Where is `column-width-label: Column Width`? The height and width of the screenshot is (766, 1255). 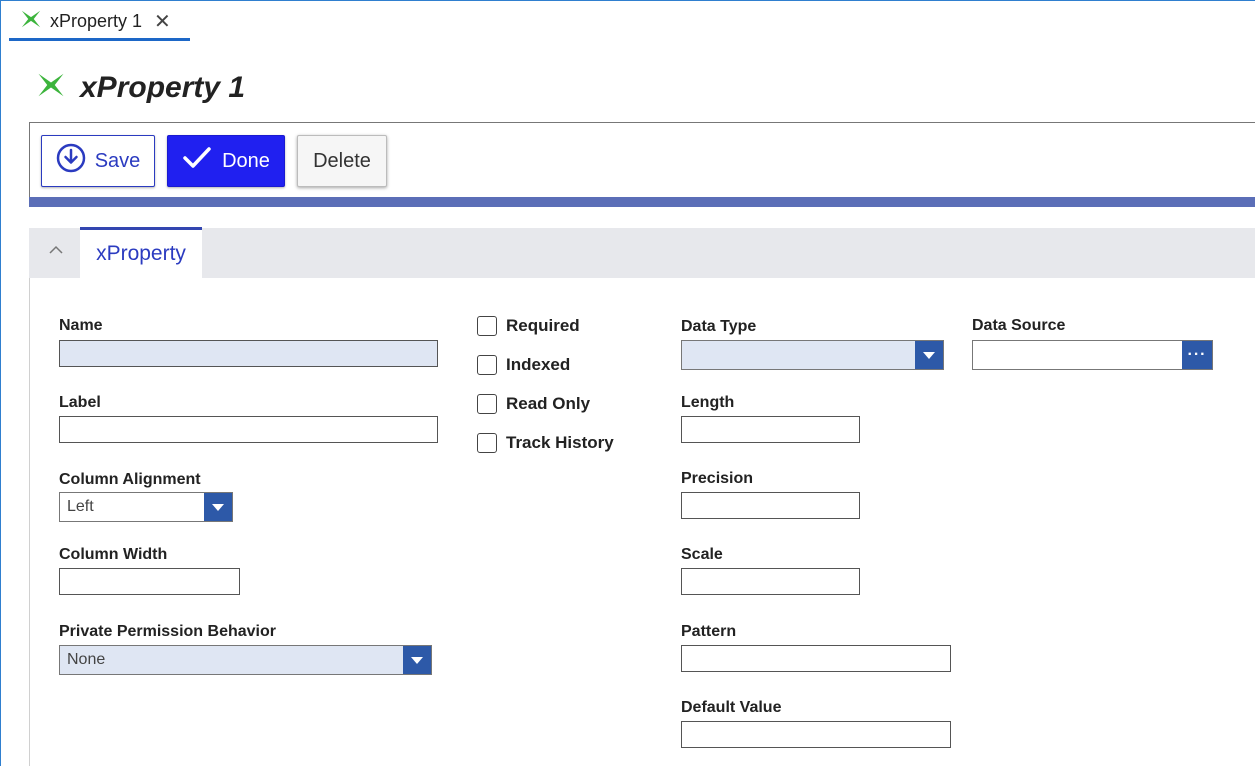
column-width-label: Column Width is located at coordinates (113, 554).